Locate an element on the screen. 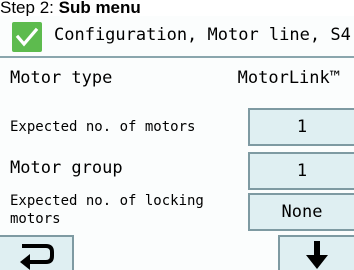 The height and width of the screenshot is (270, 354). motor-group-value: 1 is located at coordinates (302, 171).